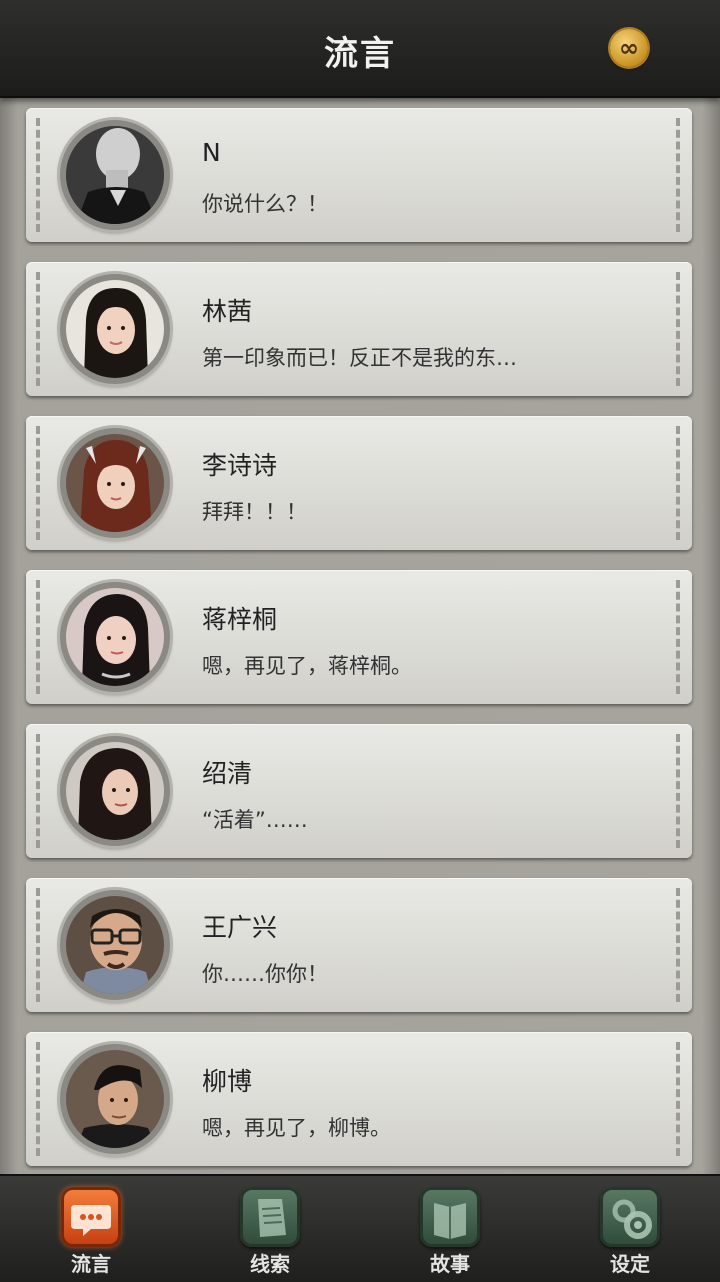  What do you see at coordinates (240, 465) in the screenshot?
I see `contact-name: 李诗诗` at bounding box center [240, 465].